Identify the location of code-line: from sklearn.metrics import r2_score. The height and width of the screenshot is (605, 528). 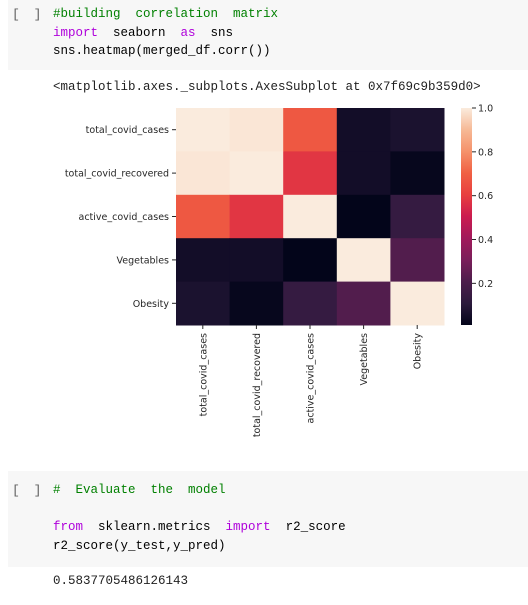
(199, 527).